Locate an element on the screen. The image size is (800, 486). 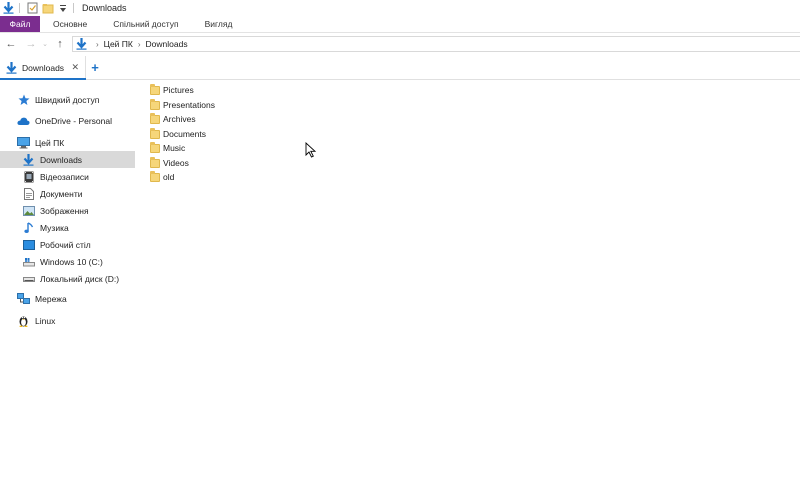
desktop-icon is located at coordinates (28, 244).